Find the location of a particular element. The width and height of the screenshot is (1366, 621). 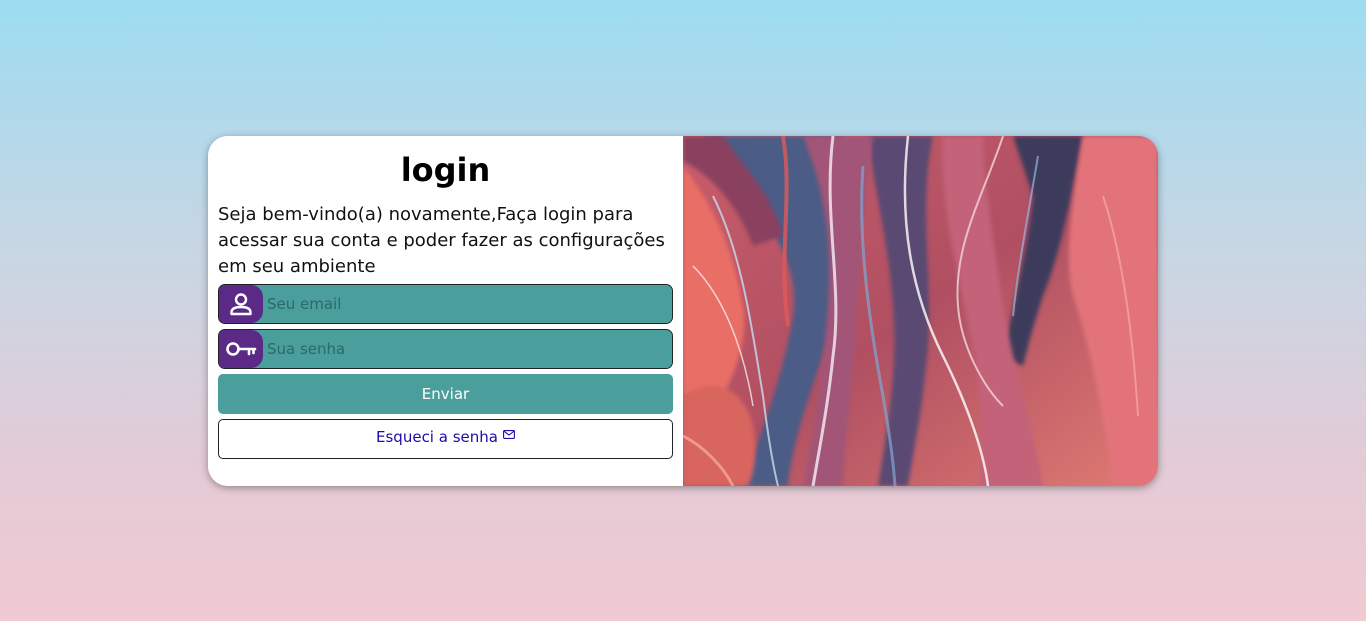

forgot-password-link: Esqueci a senha is located at coordinates (445, 439).